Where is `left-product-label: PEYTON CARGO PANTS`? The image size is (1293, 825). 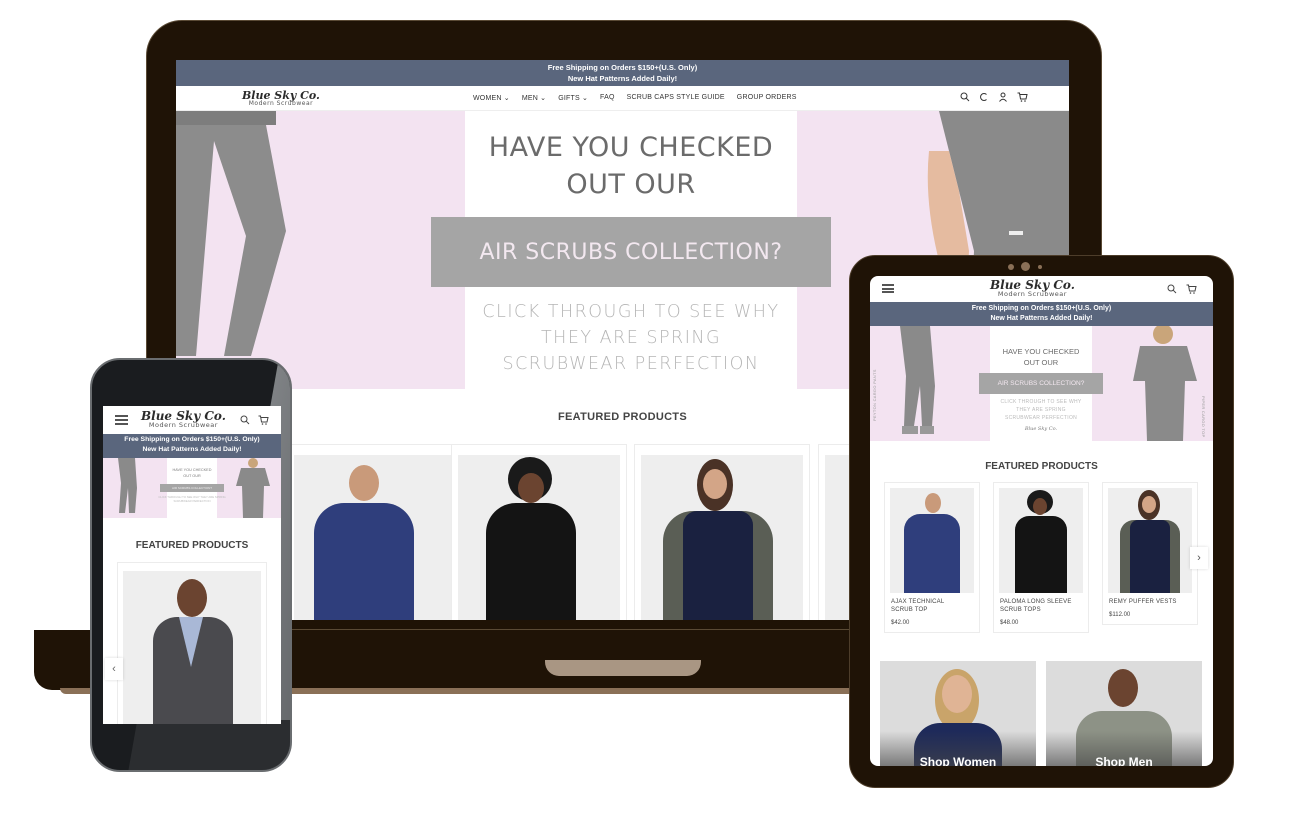 left-product-label: PEYTON CARGO PANTS is located at coordinates (874, 395).